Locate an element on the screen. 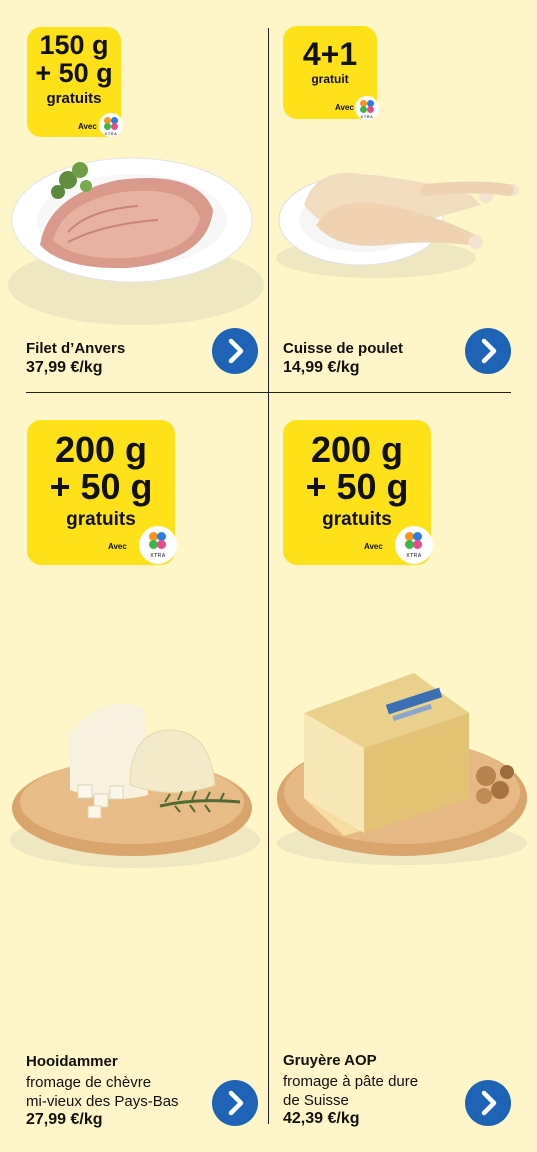 The image size is (537, 1152). promo-free-label: gratuit is located at coordinates (330, 79).